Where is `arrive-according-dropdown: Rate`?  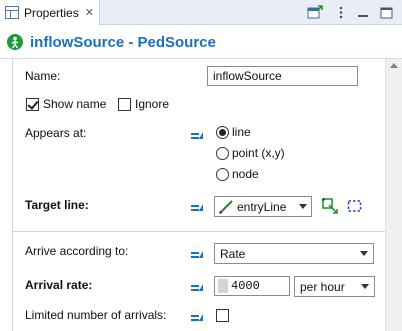 arrive-according-dropdown: Rate is located at coordinates (294, 253).